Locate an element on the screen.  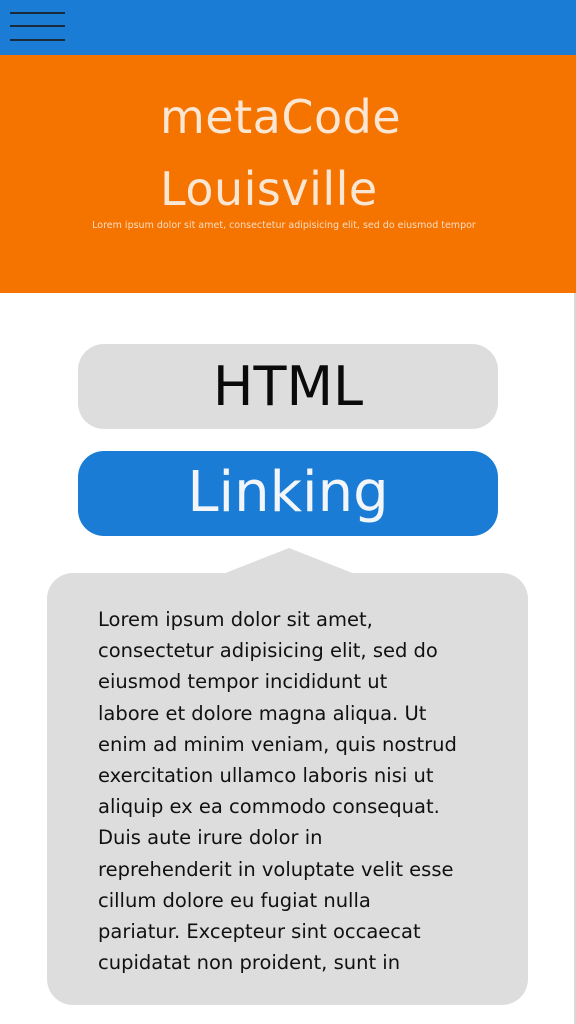
site-title-line-2: Louisville is located at coordinates (269, 189).